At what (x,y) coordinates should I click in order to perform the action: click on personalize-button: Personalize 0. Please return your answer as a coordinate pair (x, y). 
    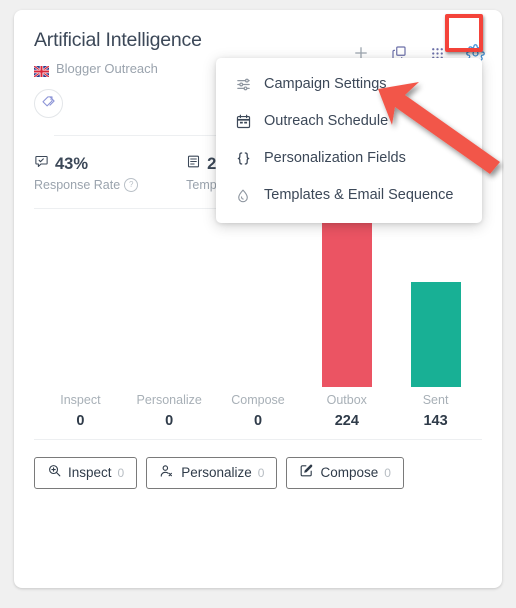
    Looking at the image, I should click on (212, 473).